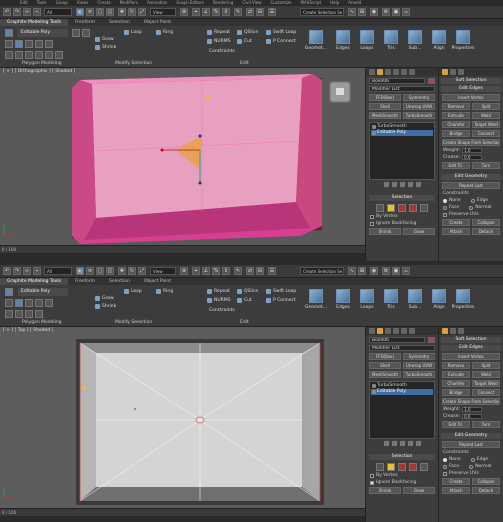 Image resolution: width=503 pixels, height=522 pixels. What do you see at coordinates (9, 292) in the screenshot?
I see `polygon-mode-icon` at bounding box center [9, 292].